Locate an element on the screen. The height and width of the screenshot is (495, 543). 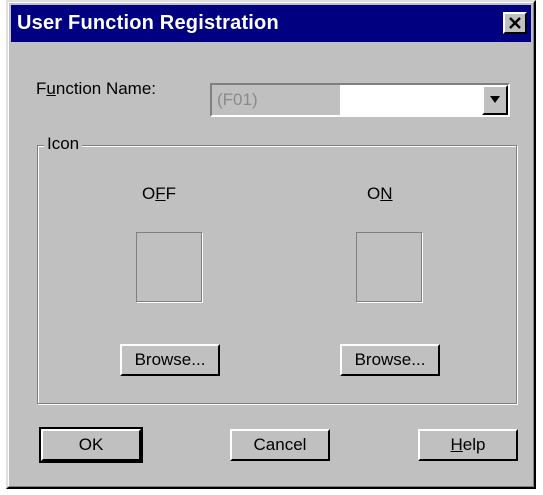
function-name-value: (F01) is located at coordinates (276, 100).